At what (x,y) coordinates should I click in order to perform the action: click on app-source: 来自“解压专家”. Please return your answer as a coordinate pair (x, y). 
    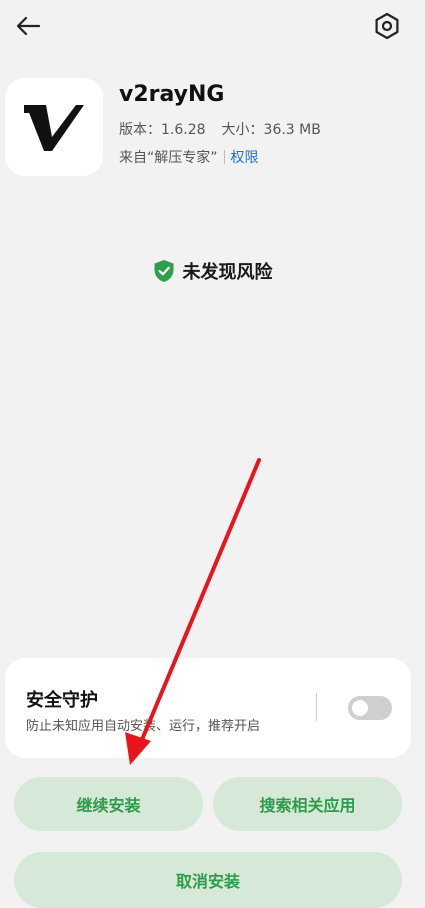
    Looking at the image, I should click on (168, 158).